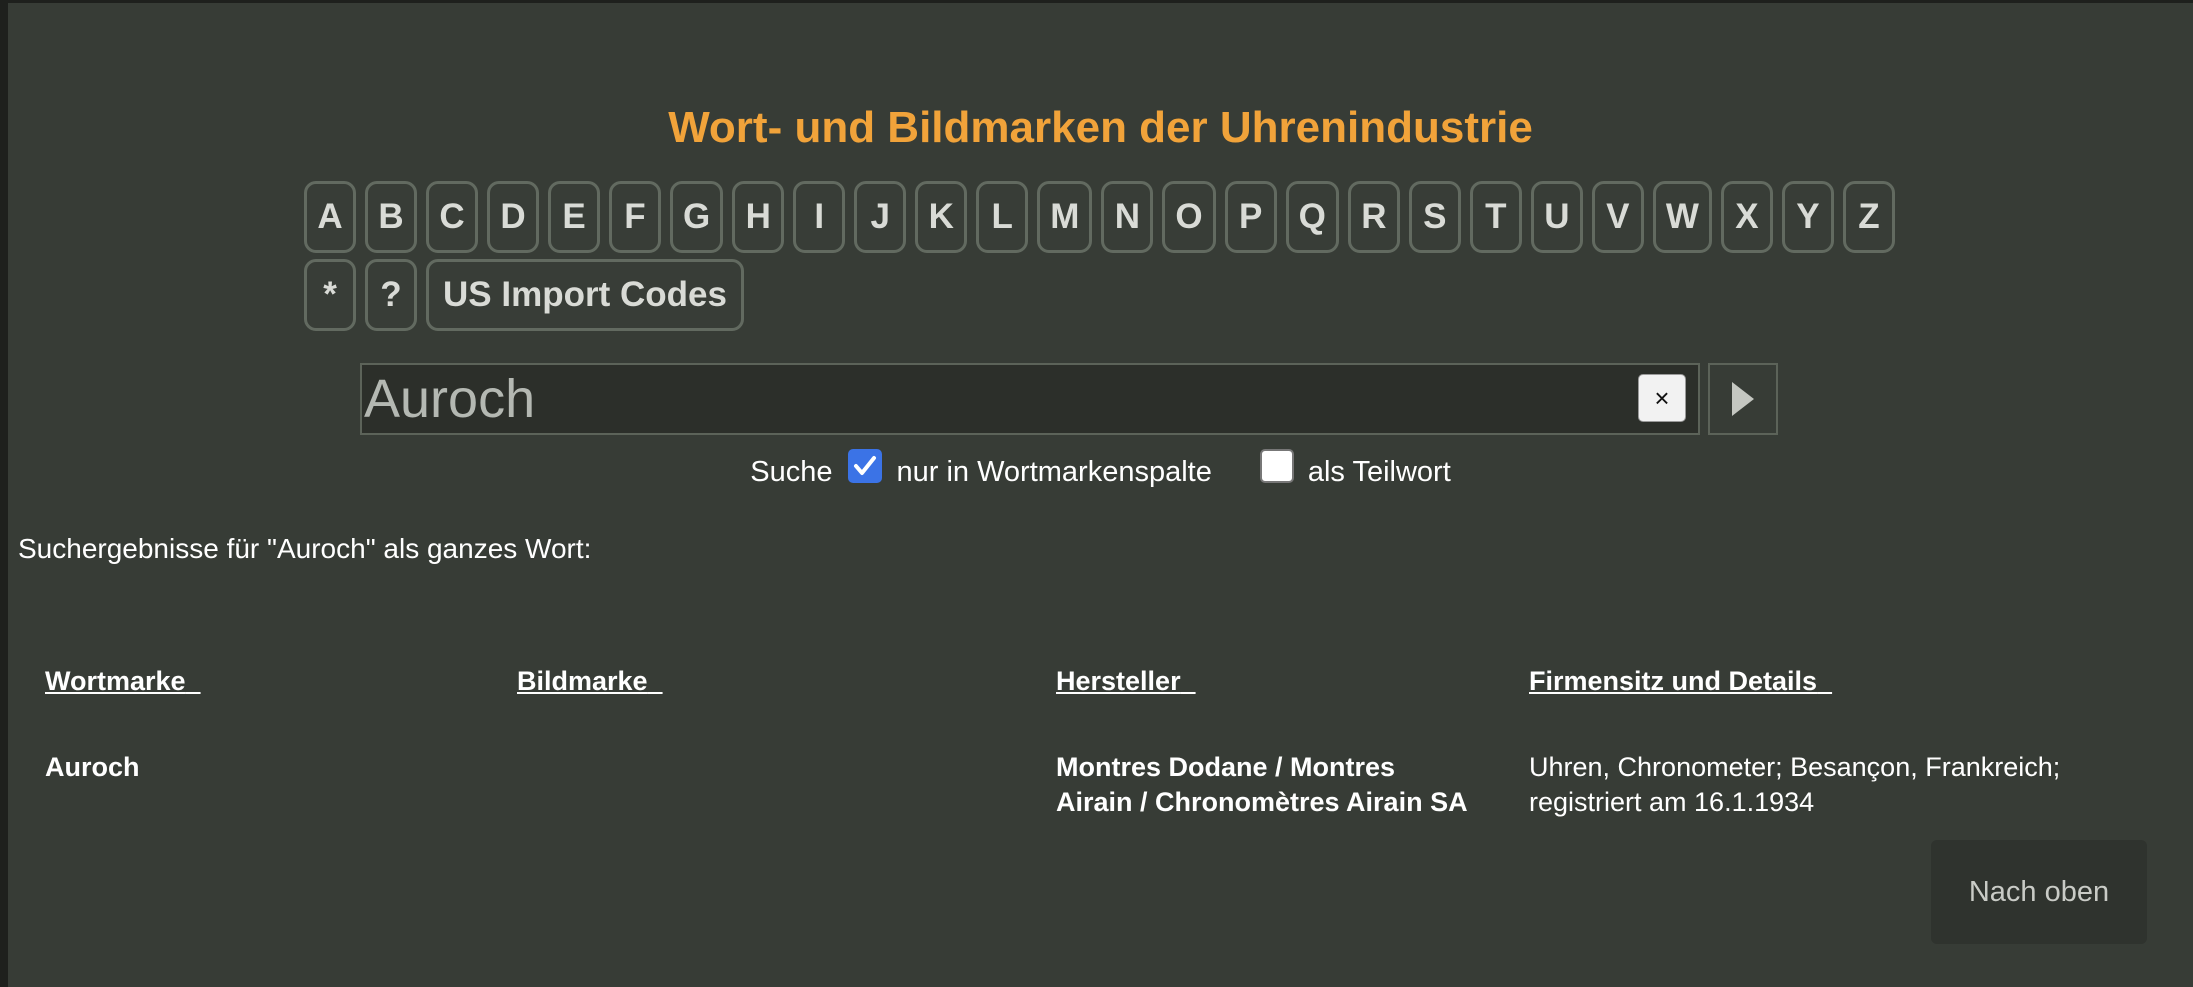  I want to click on column-header-bildmarke: Bildmarke, so click(590, 681).